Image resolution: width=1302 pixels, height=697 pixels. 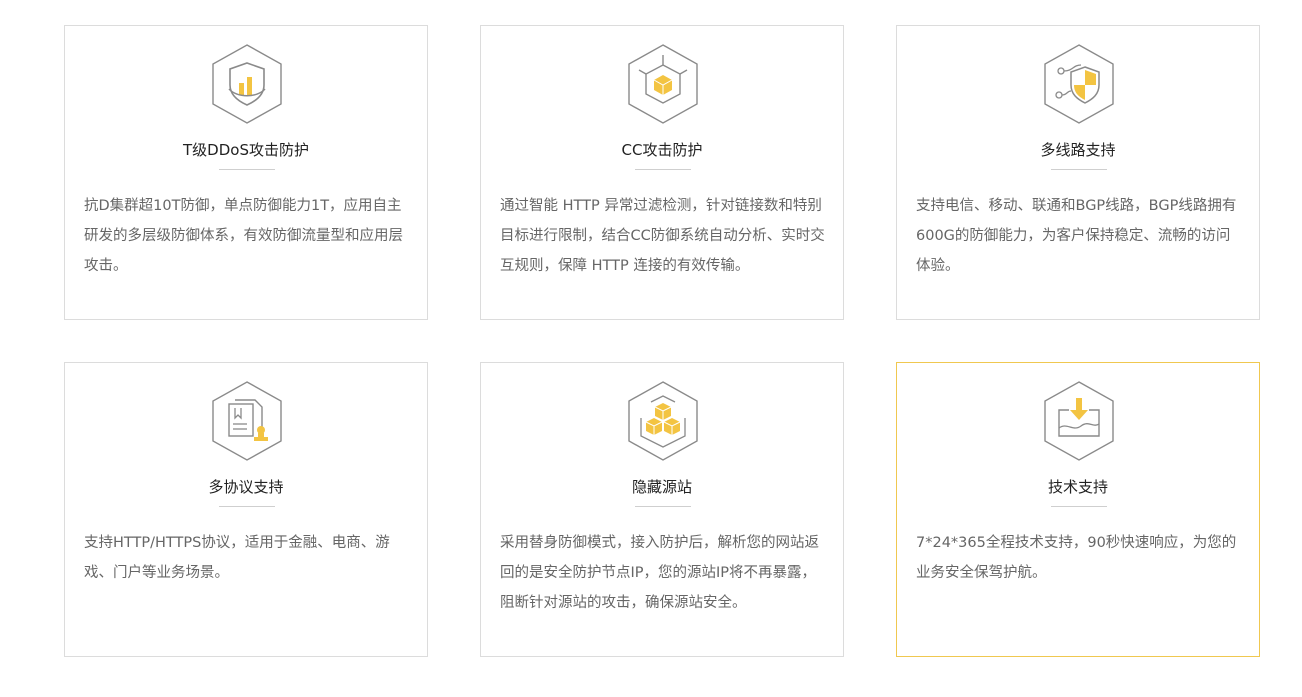 What do you see at coordinates (237, 558) in the screenshot?
I see `card-description: 支持HTTP/HTTPS协议，适用于金融、电商、游戏、门户等业务场景。` at bounding box center [237, 558].